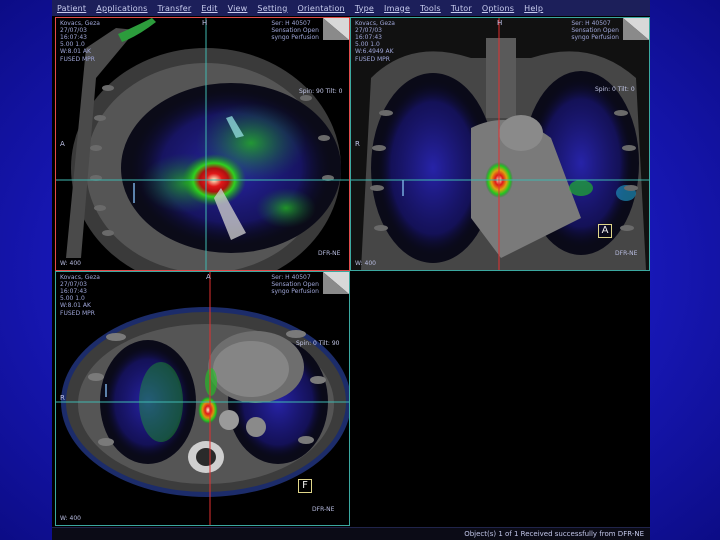 The image size is (720, 540). I want to click on menu-transfer: Transfer, so click(175, 8).